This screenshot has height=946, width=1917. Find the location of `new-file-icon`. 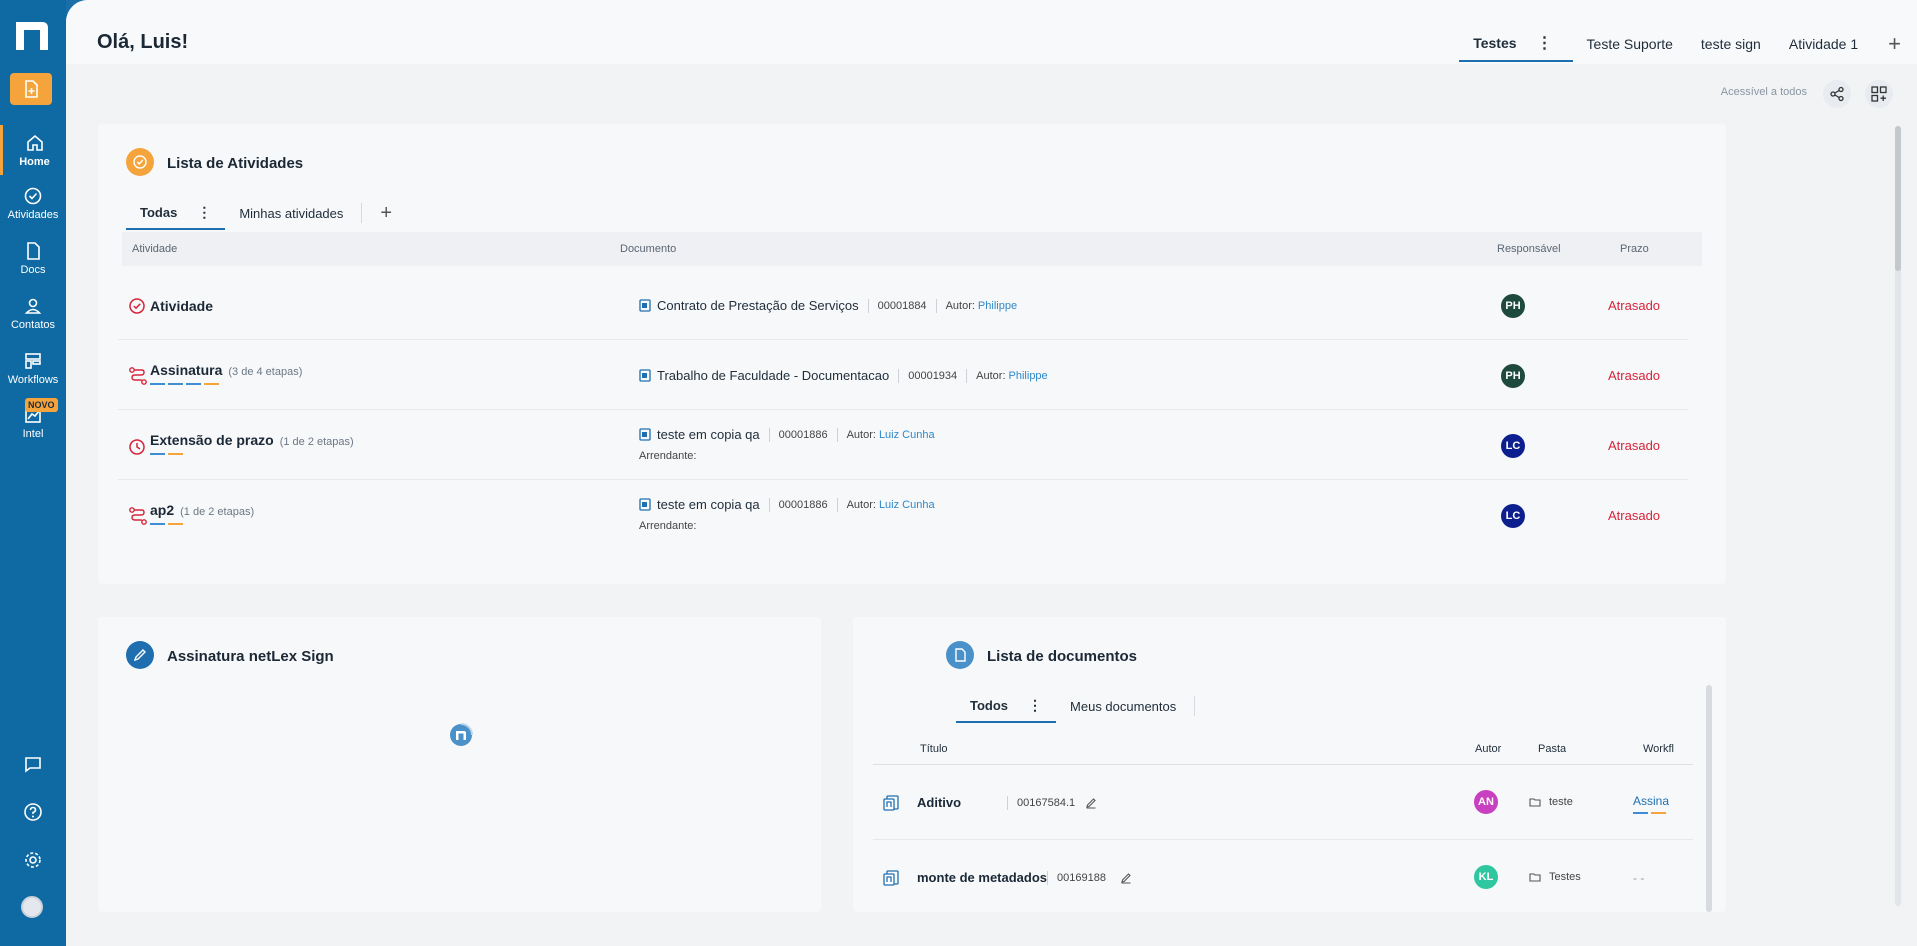

new-file-icon is located at coordinates (31, 89).